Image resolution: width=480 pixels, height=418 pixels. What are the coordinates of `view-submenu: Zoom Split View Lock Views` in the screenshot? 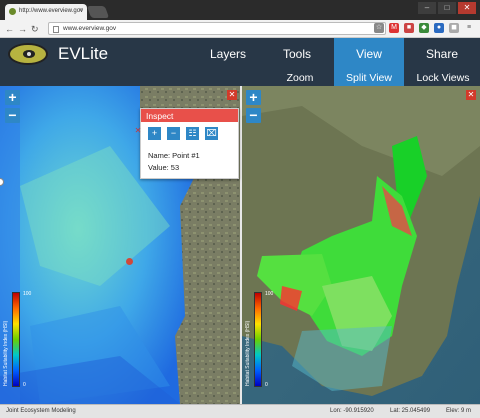 It's located at (240, 78).